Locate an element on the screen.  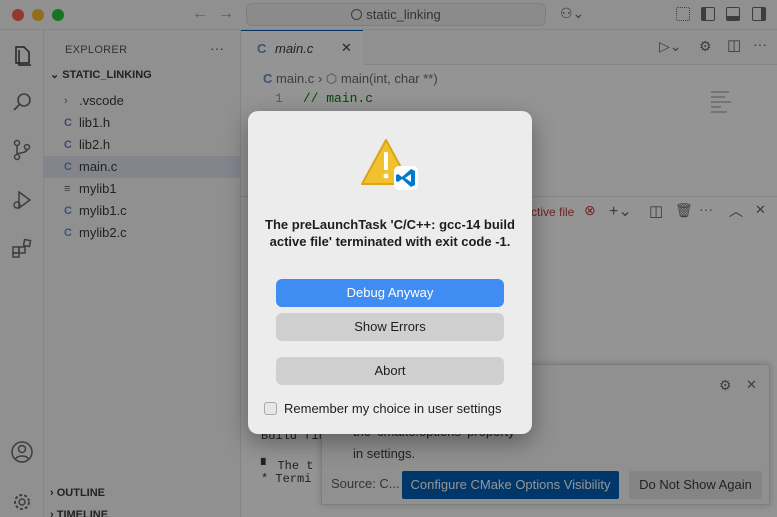
show-errors-button: Show Errors is located at coordinates (390, 327).